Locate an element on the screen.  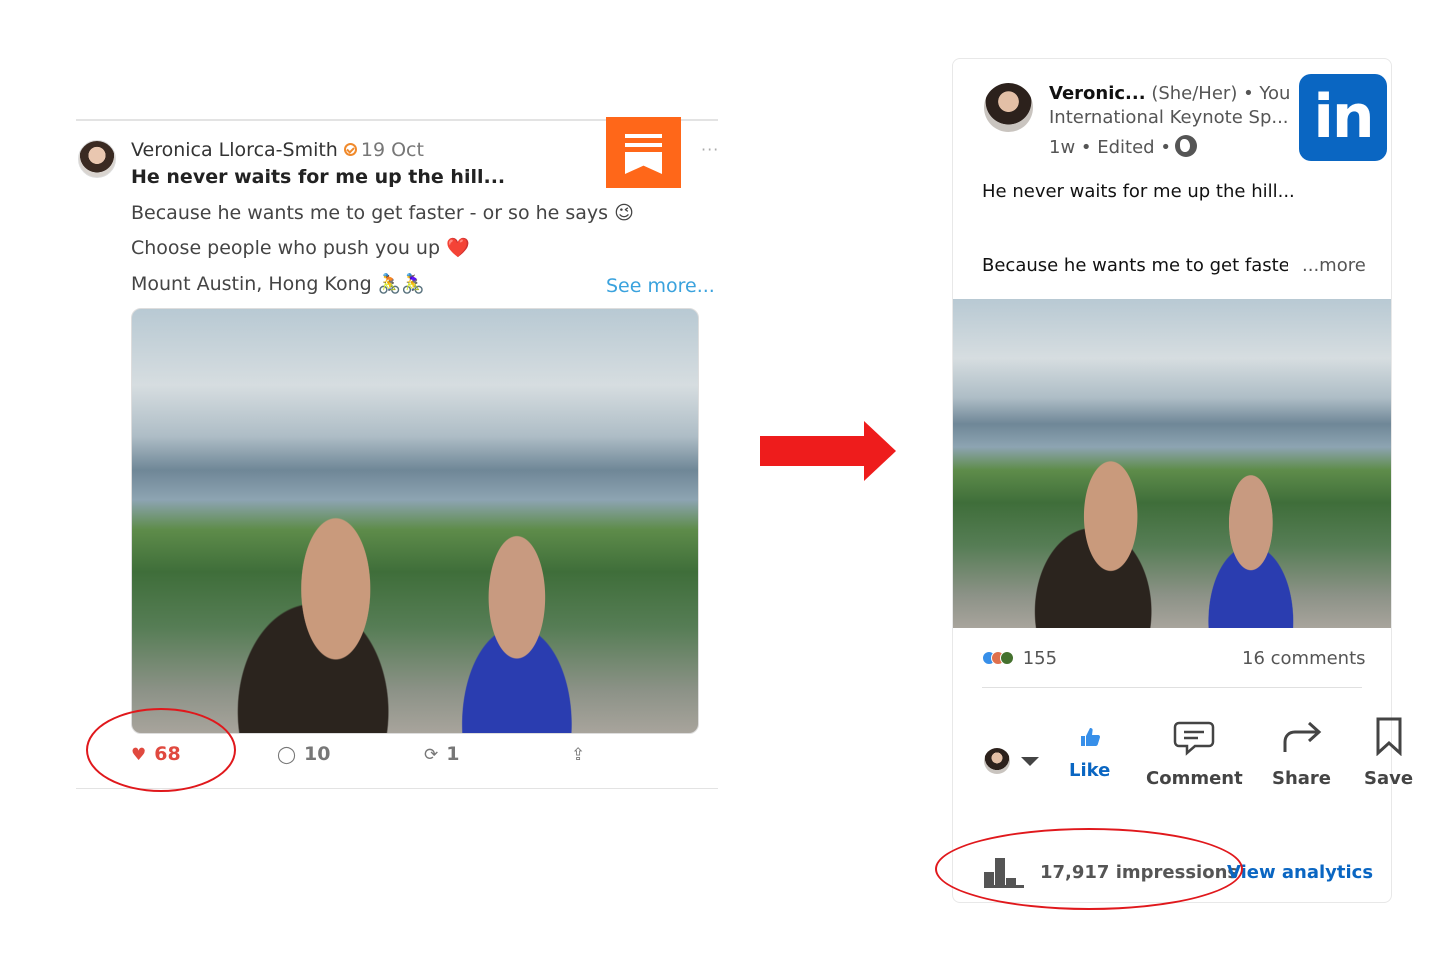
post-text-line: Mount Austin, Hong Kong 🚴🚴‍♀️ is located at coordinates (278, 284).